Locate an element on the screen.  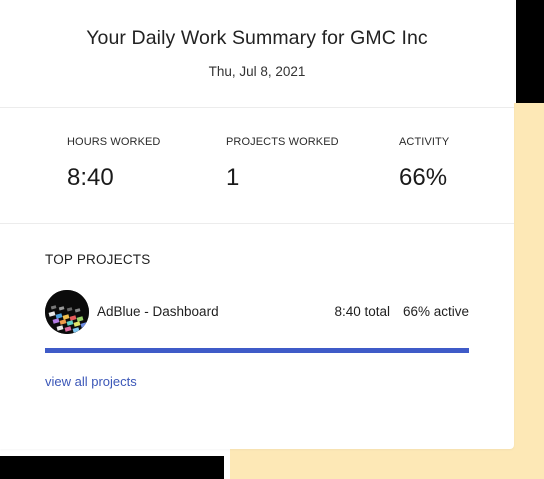
stat-activity: ACTIVITY 66% is located at coordinates (424, 164).